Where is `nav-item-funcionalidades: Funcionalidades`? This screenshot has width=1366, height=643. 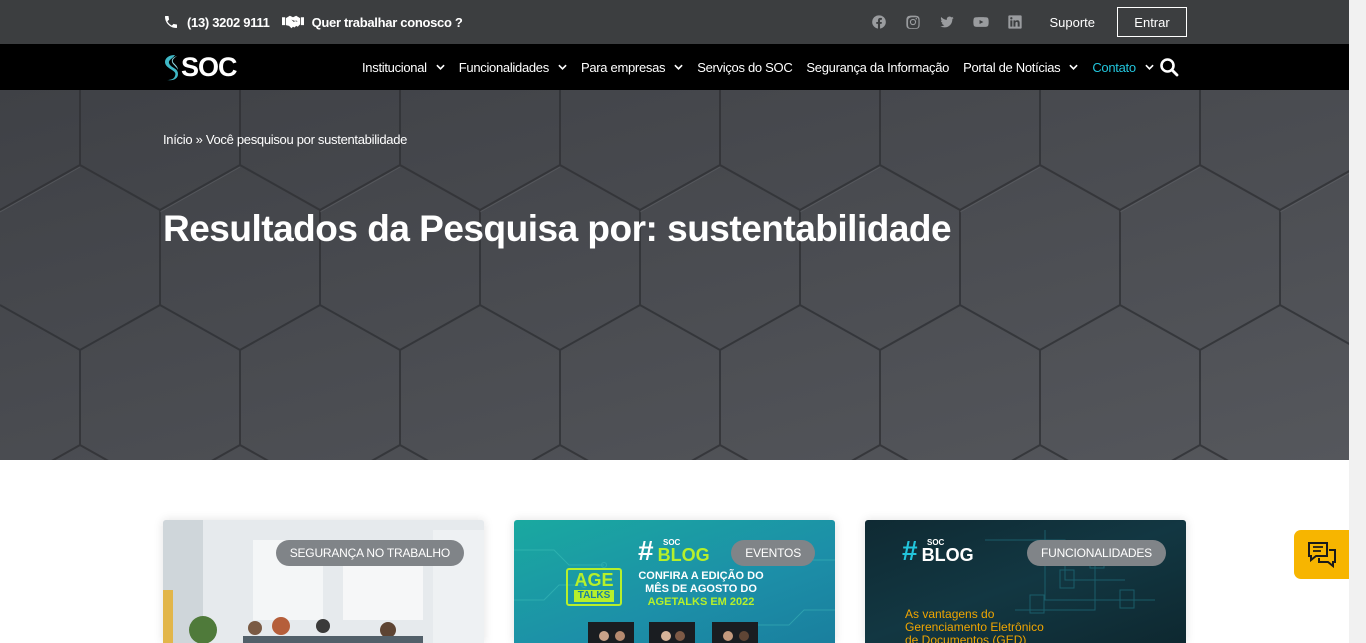 nav-item-funcionalidades: Funcionalidades is located at coordinates (513, 67).